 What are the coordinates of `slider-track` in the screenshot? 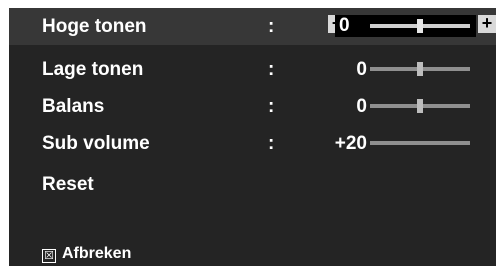 It's located at (420, 143).